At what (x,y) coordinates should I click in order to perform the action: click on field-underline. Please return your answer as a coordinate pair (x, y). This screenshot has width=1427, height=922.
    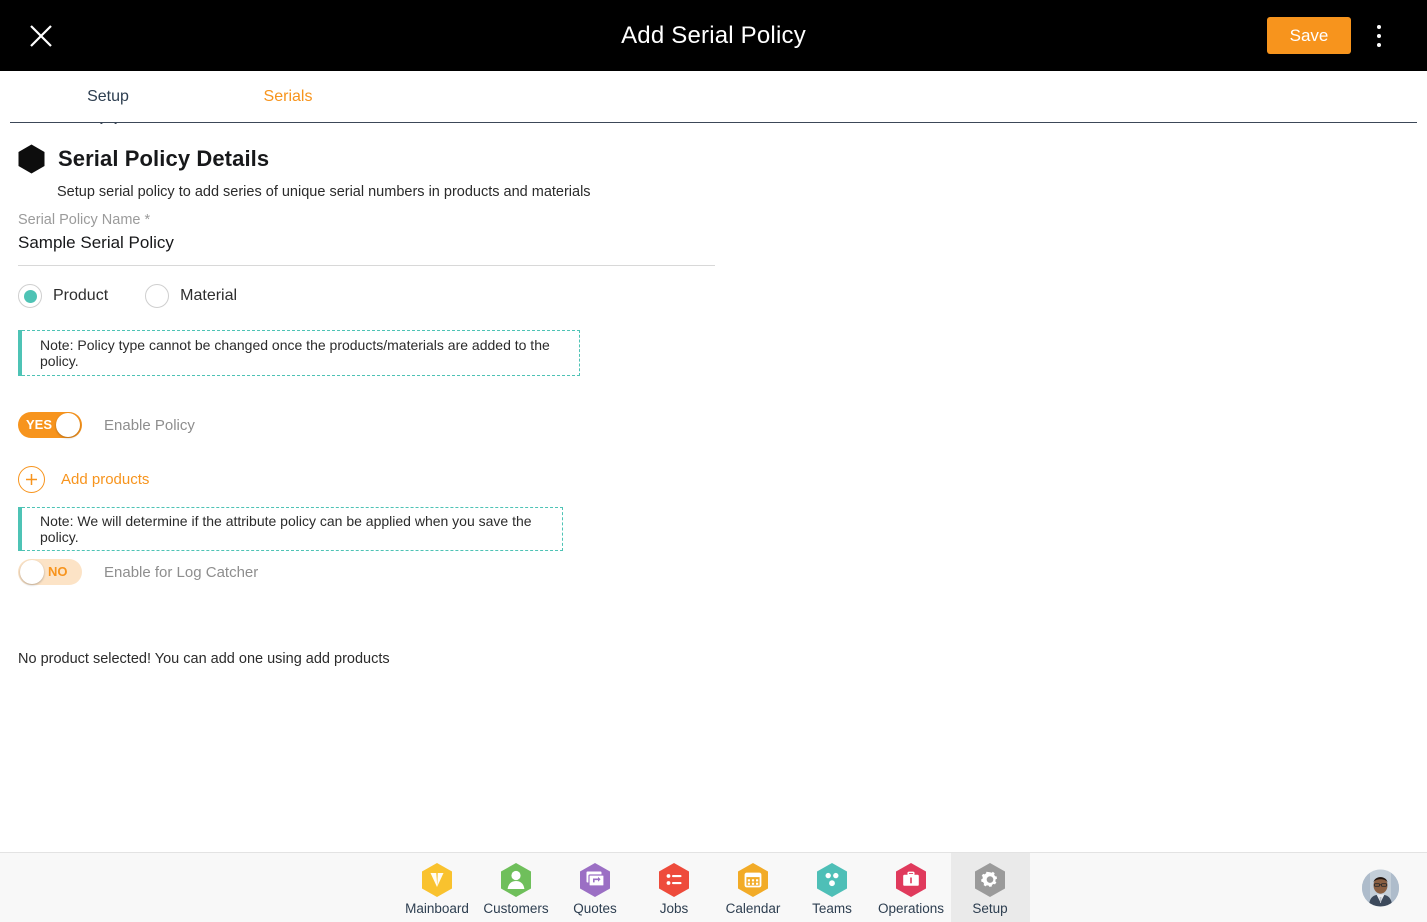
    Looking at the image, I should click on (366, 265).